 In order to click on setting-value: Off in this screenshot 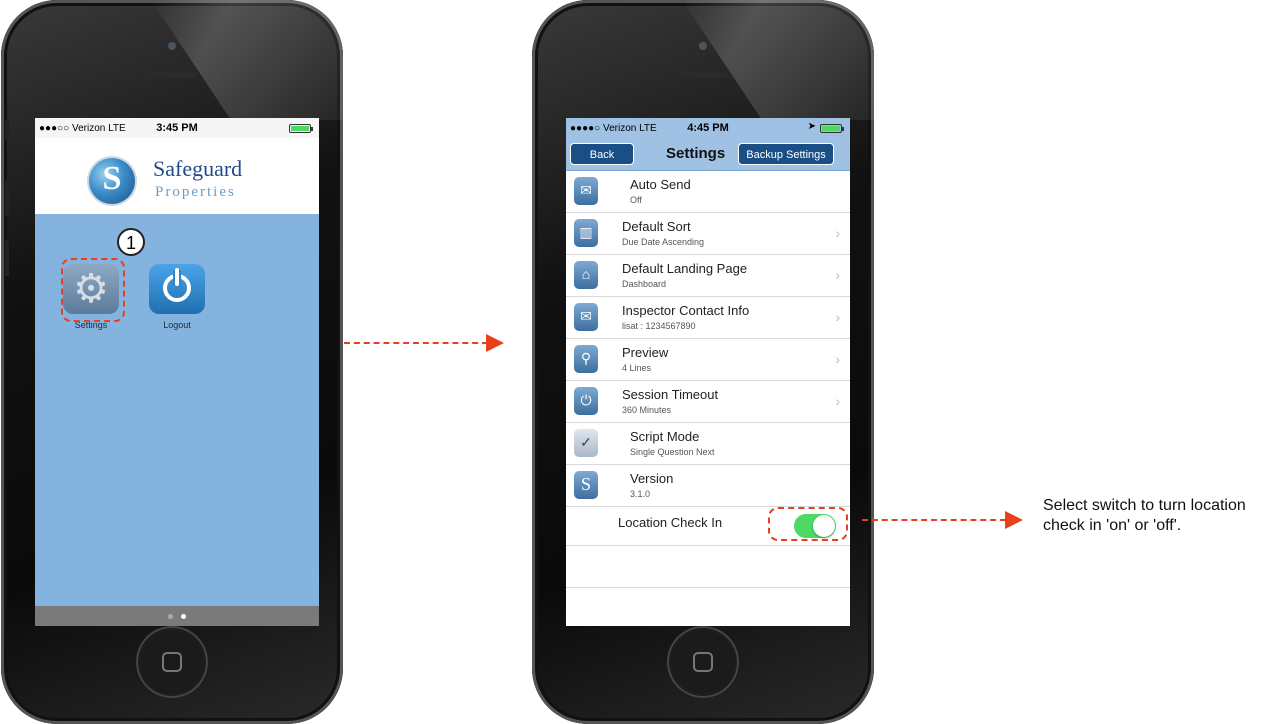, I will do `click(636, 200)`.